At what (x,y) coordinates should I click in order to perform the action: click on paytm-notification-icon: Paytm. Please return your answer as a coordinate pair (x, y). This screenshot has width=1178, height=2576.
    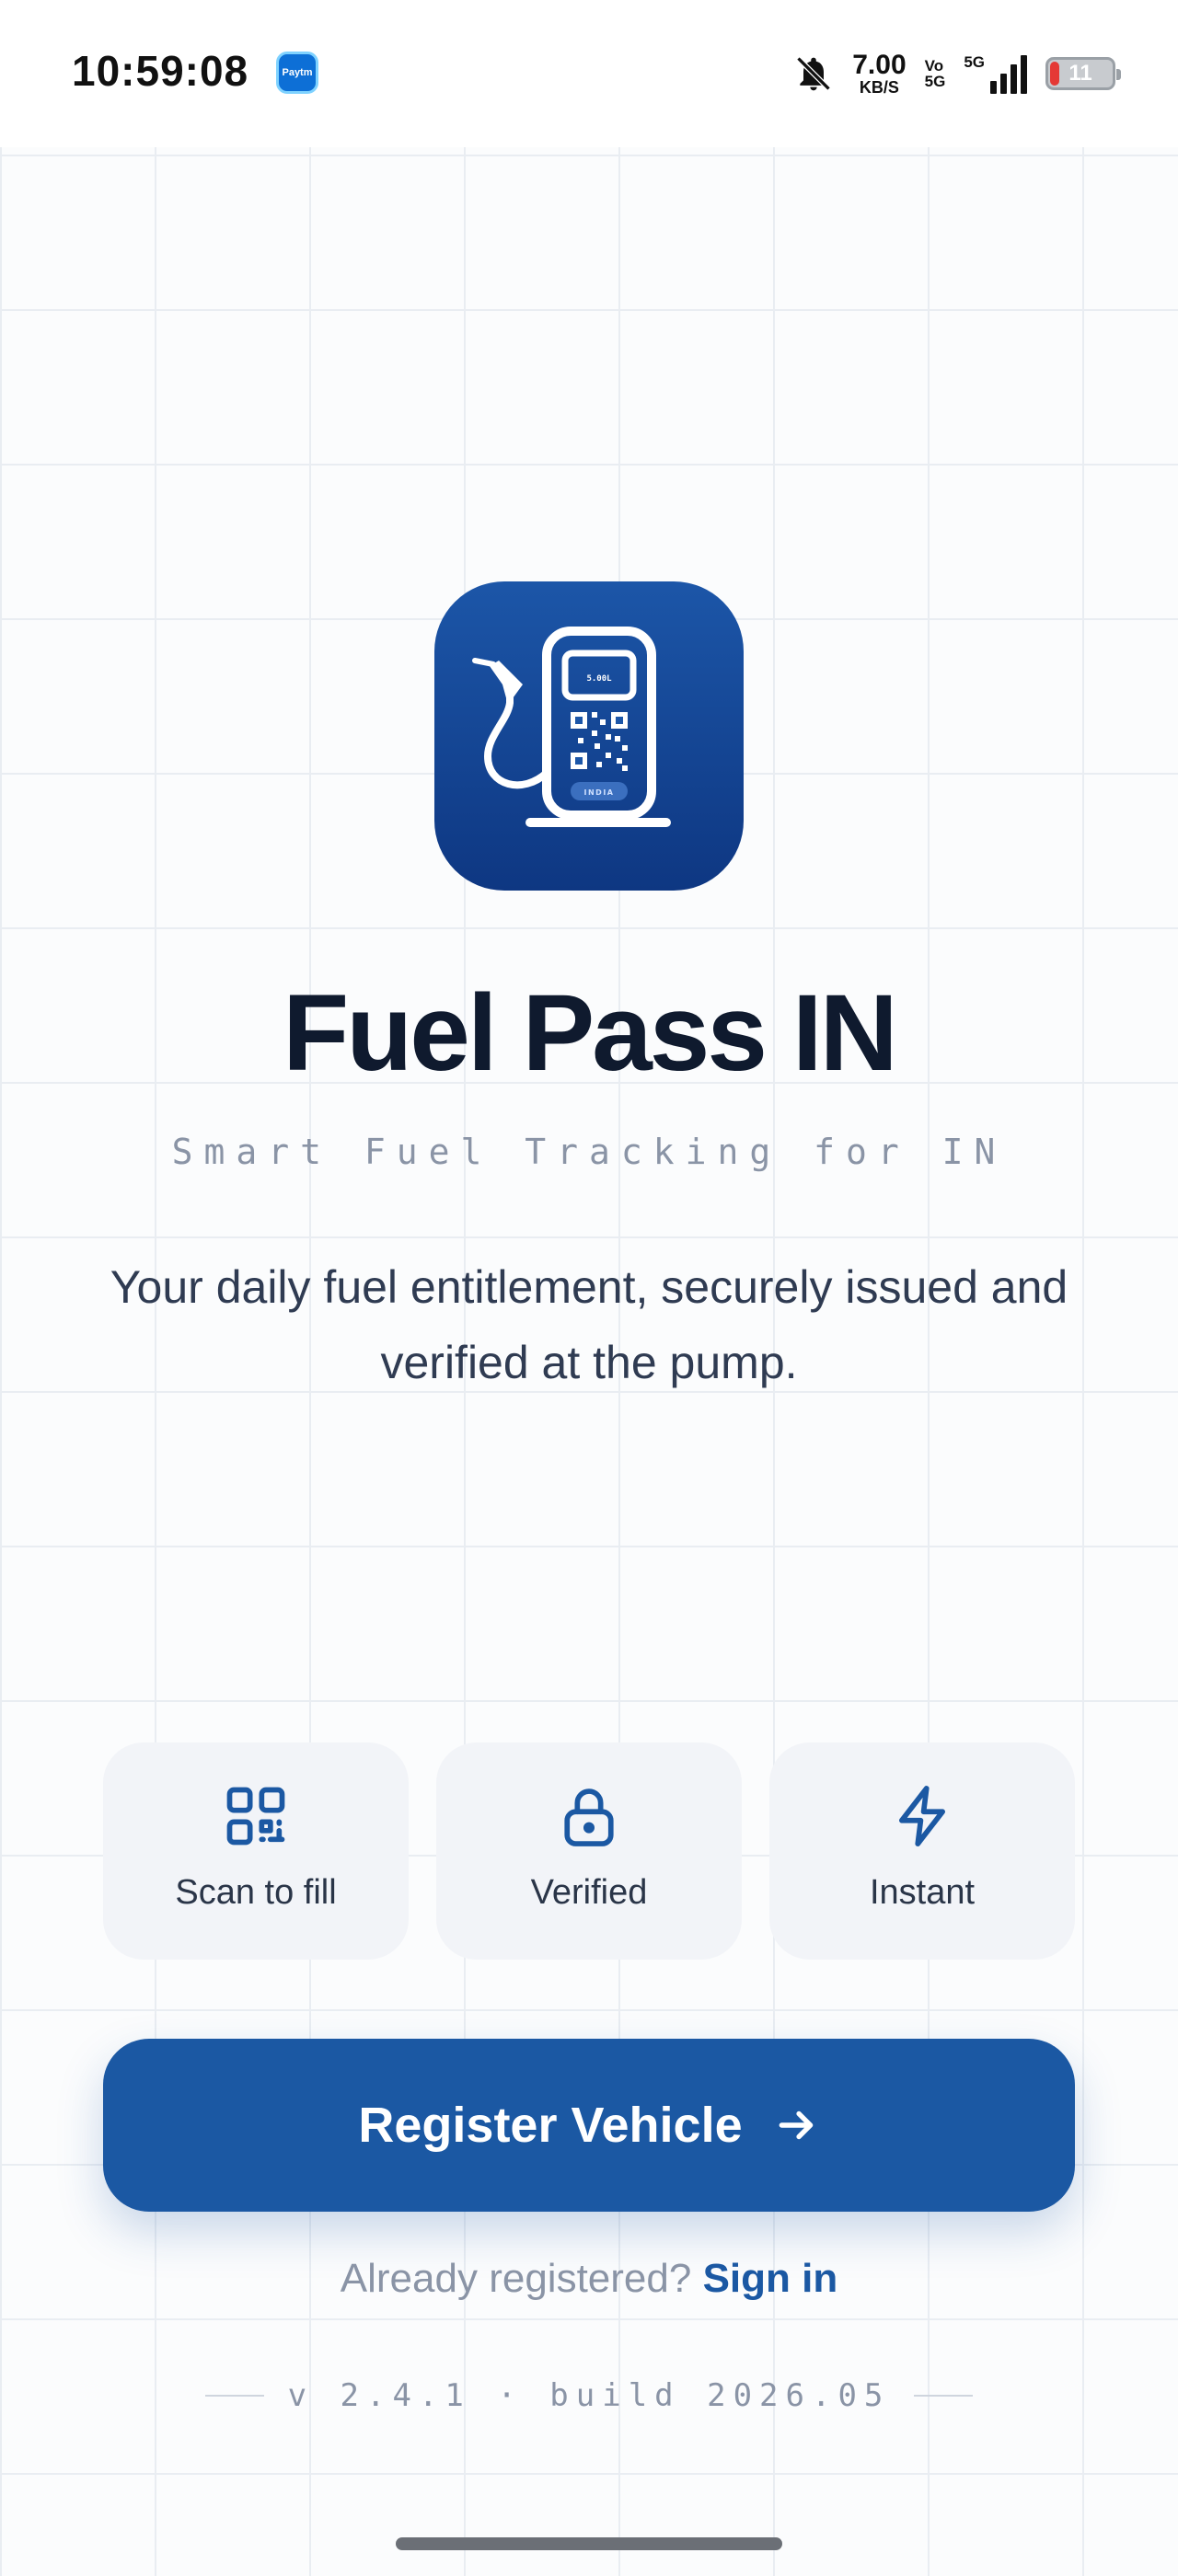
    Looking at the image, I should click on (297, 73).